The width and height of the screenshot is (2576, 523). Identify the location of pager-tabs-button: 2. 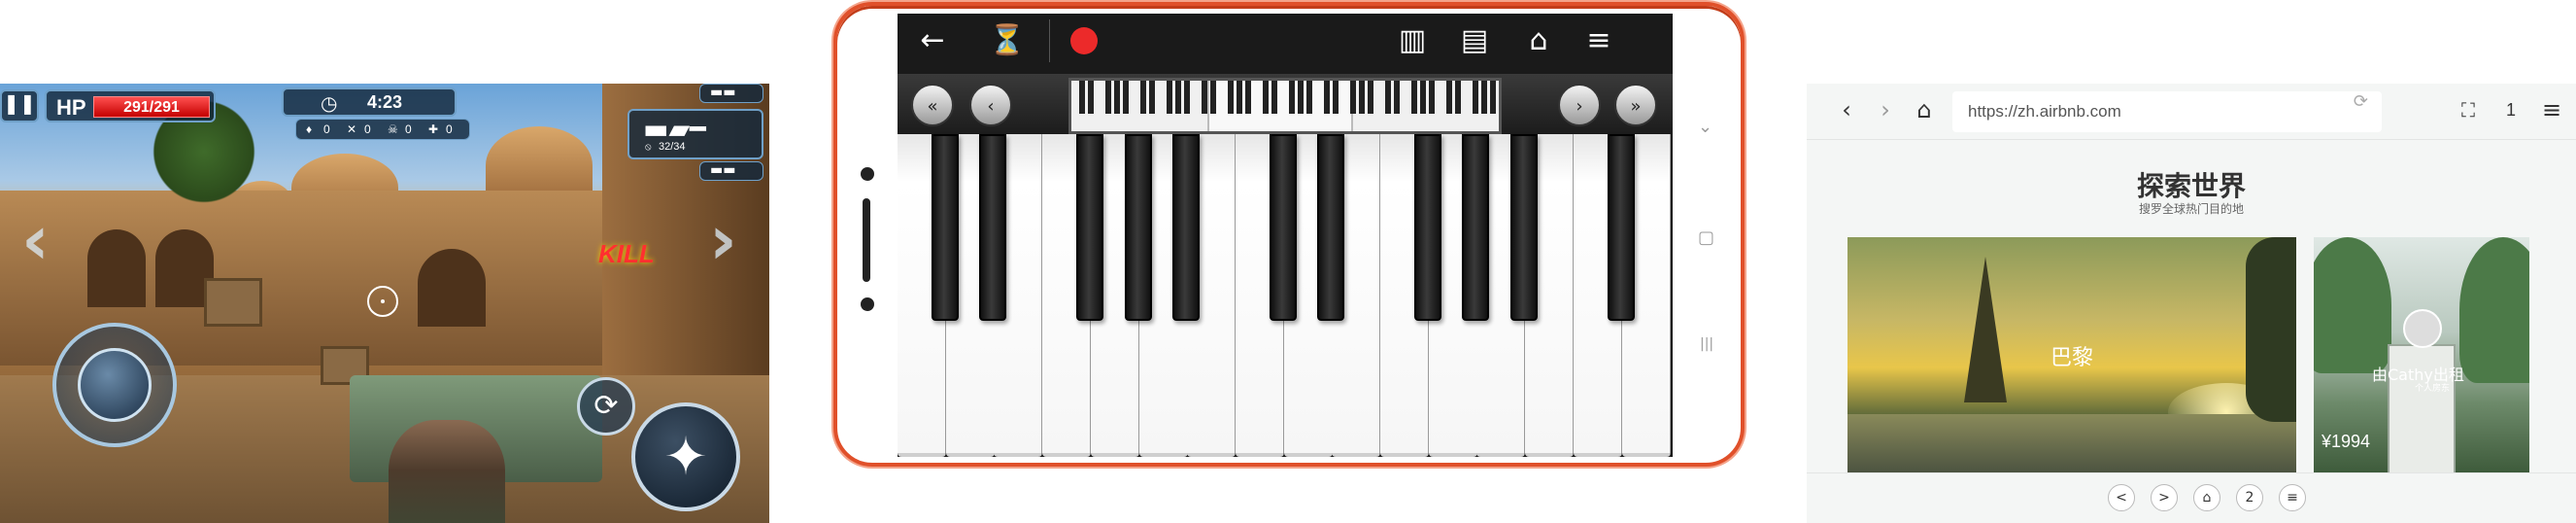
(2249, 497).